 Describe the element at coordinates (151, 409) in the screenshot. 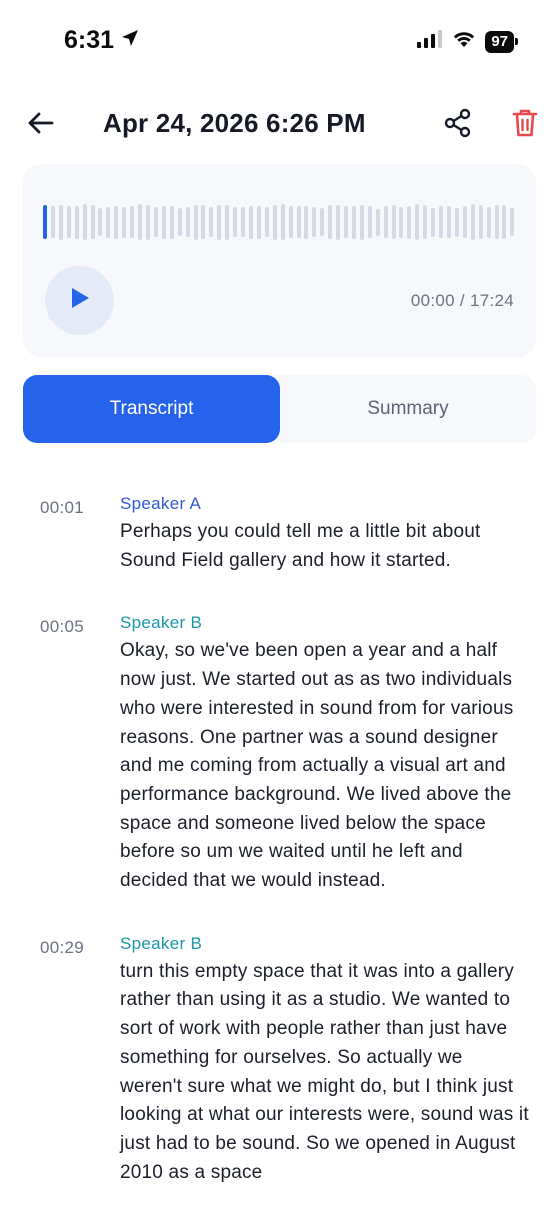

I see `tab-transcript: Transcript` at that location.